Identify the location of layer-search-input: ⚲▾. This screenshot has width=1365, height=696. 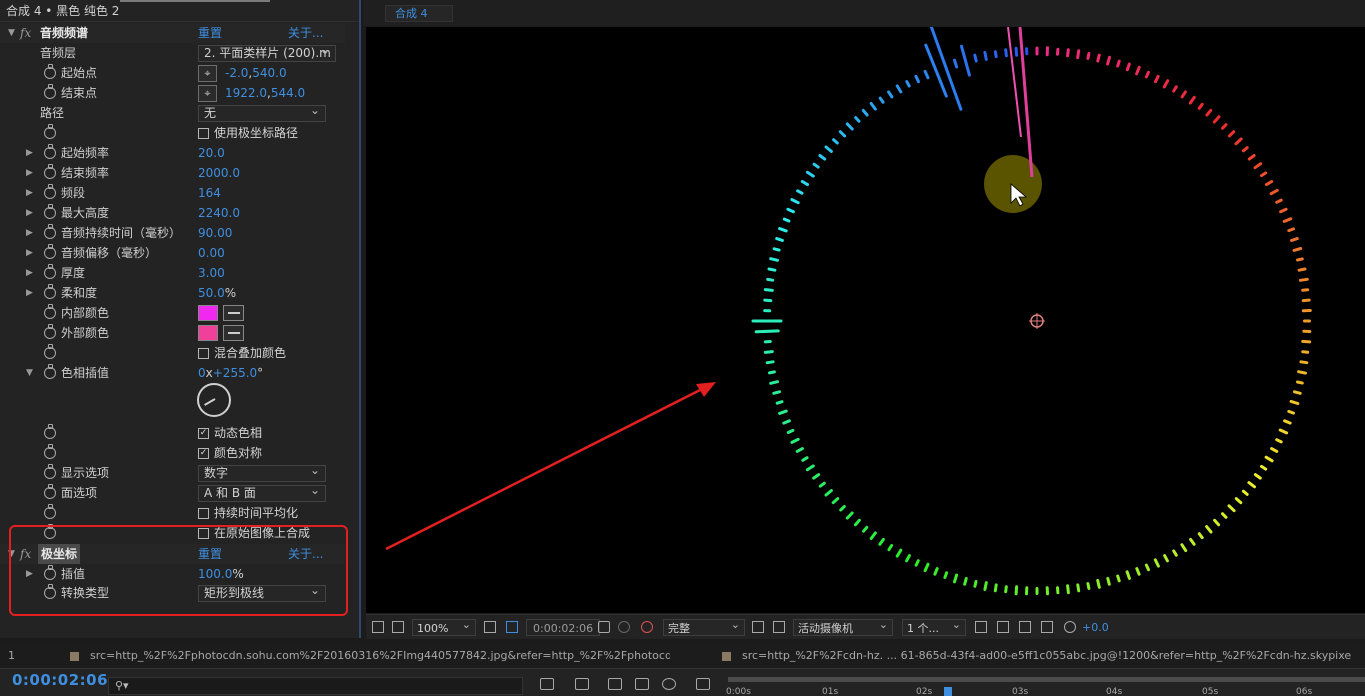
(315, 686).